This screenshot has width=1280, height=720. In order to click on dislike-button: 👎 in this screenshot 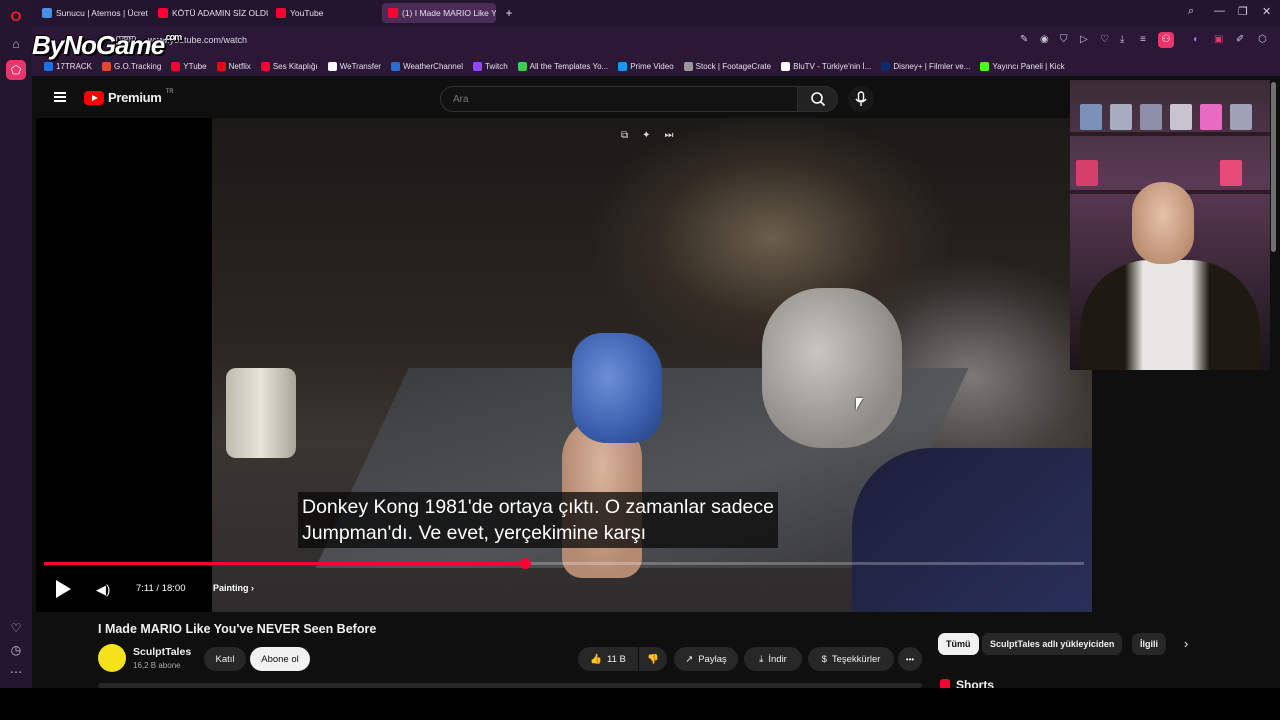, I will do `click(653, 659)`.